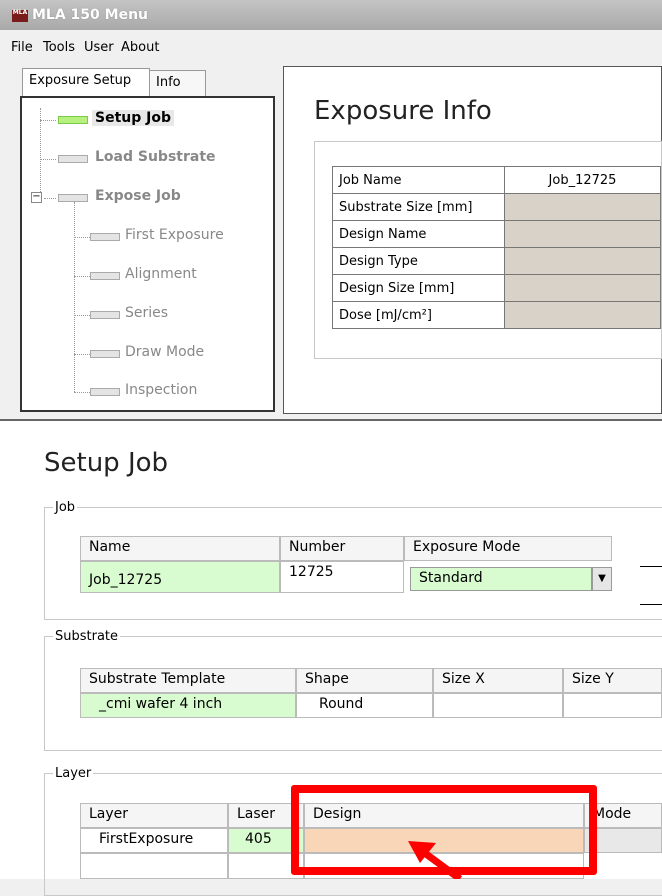 The width and height of the screenshot is (662, 896). Describe the element at coordinates (99, 47) in the screenshot. I see `menu-user: User` at that location.